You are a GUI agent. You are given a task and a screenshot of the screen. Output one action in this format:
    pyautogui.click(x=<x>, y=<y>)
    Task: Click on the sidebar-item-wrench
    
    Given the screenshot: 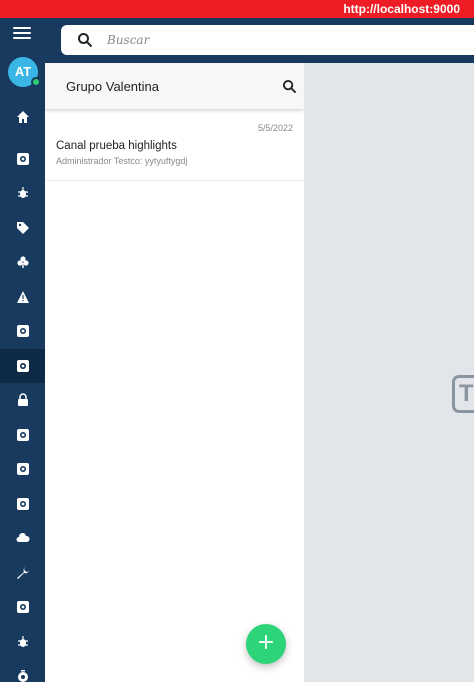 What is the action you would take?
    pyautogui.click(x=22, y=573)
    